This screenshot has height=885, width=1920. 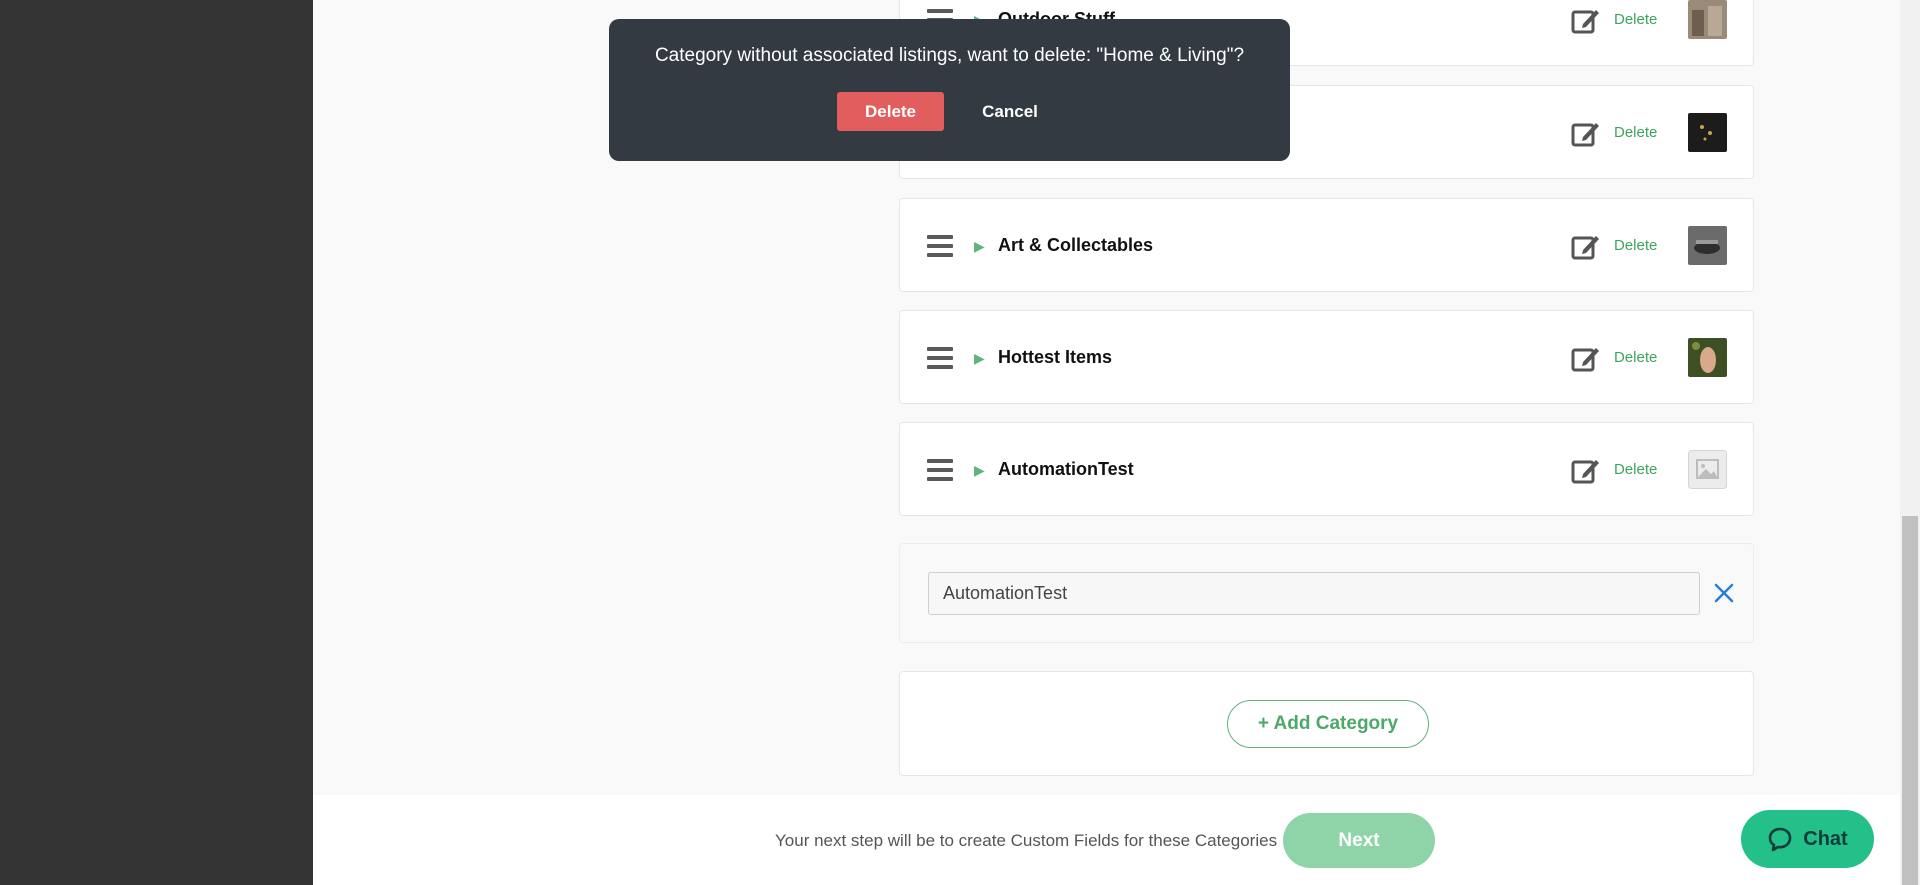 What do you see at coordinates (1910, 700) in the screenshot?
I see `scrollbar-thumb` at bounding box center [1910, 700].